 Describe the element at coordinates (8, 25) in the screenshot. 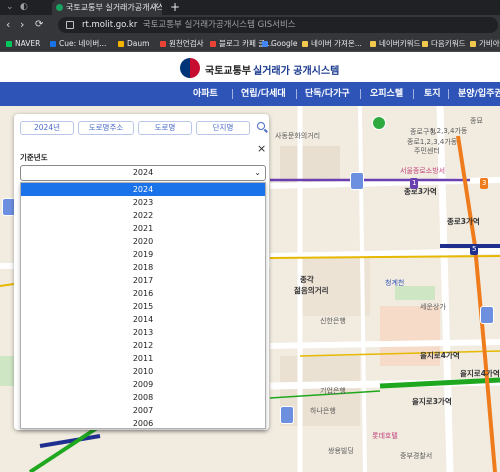

I see `back-icon: ‹` at that location.